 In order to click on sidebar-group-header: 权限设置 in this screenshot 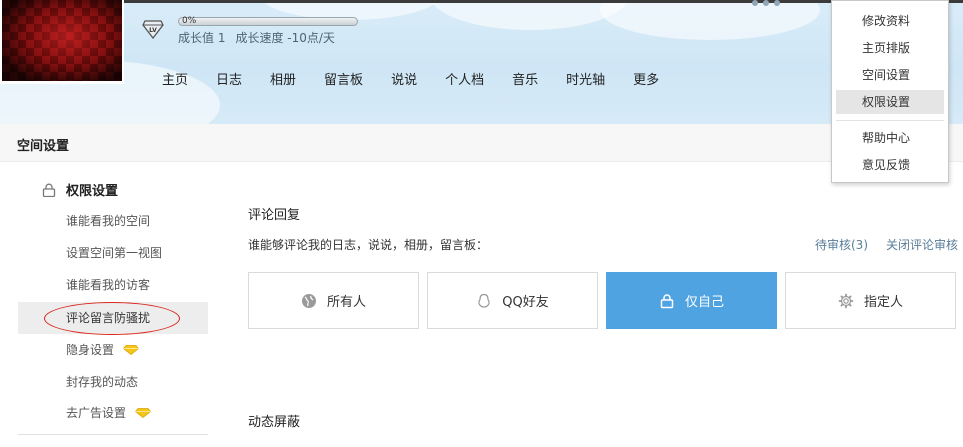, I will do `click(80, 189)`.